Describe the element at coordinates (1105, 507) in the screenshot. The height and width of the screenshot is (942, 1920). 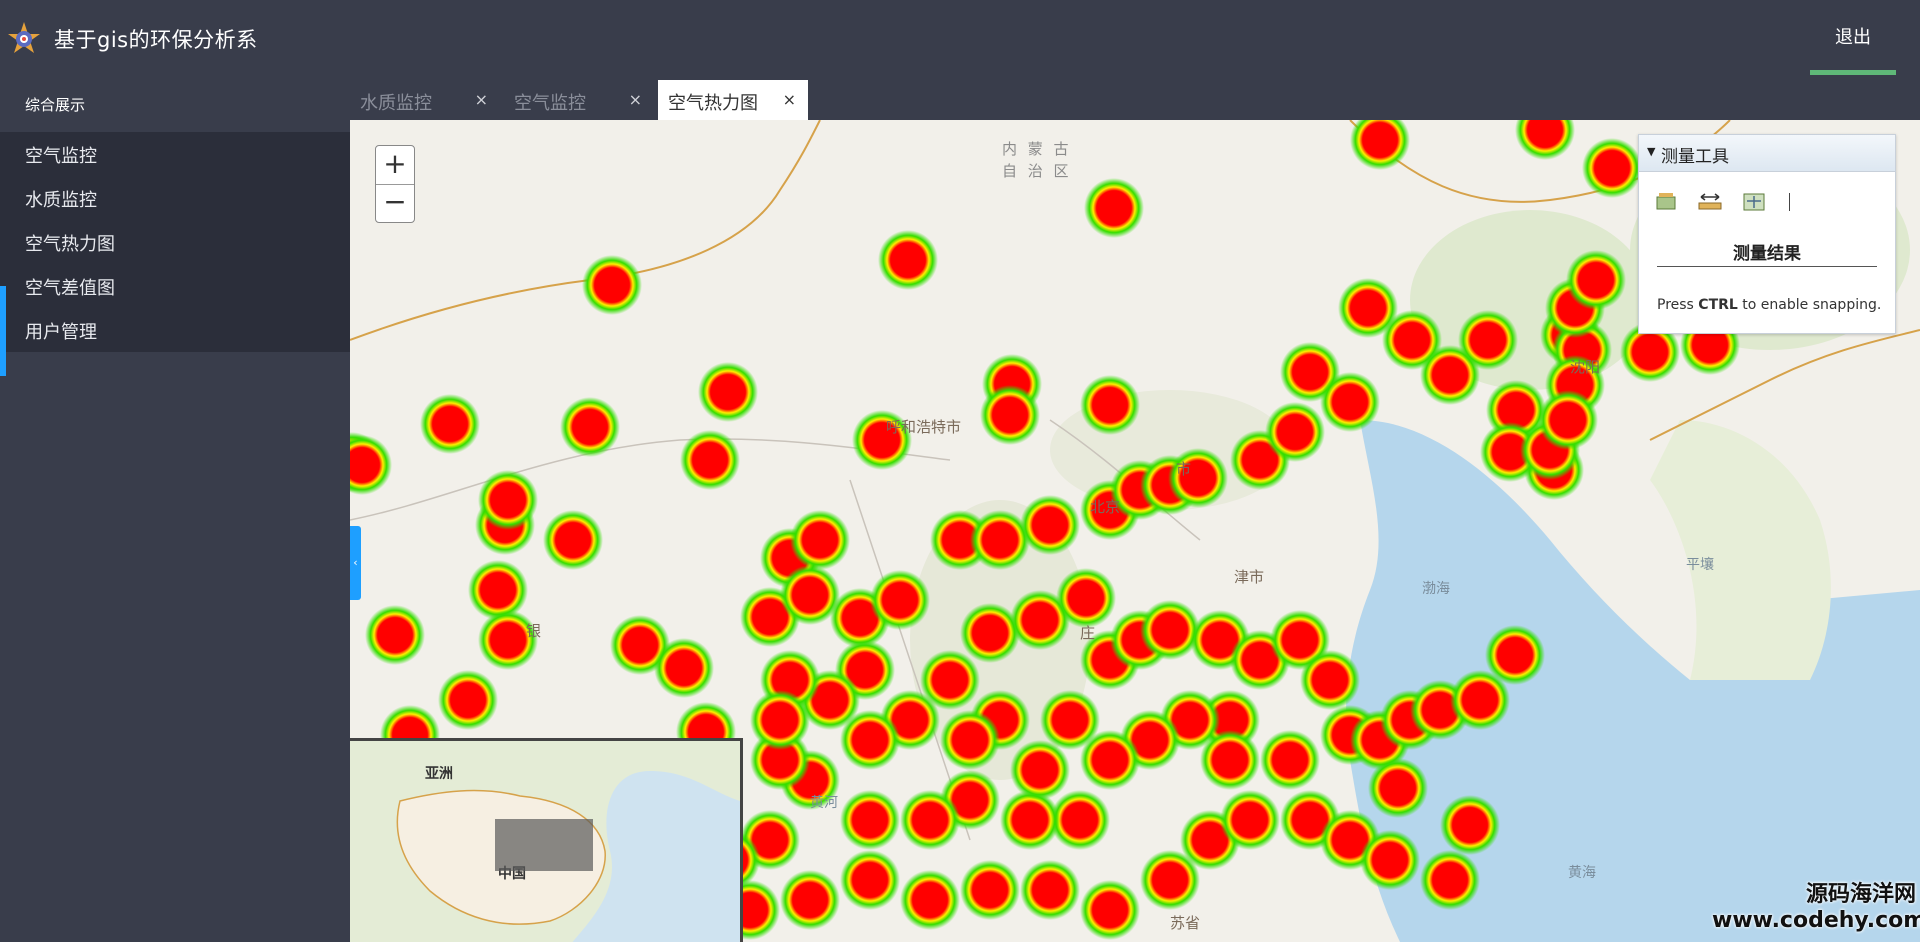
I see `map-label-beijing: 北京` at that location.